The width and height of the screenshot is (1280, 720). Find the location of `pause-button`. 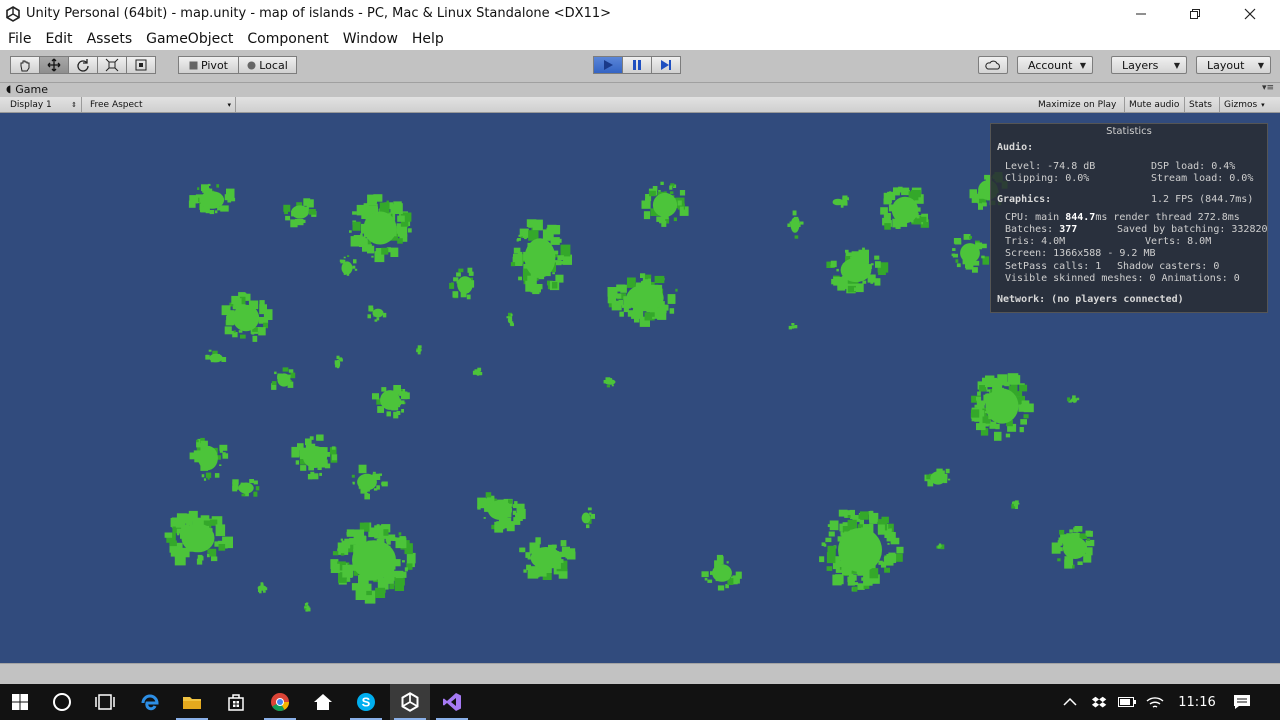

pause-button is located at coordinates (637, 65).